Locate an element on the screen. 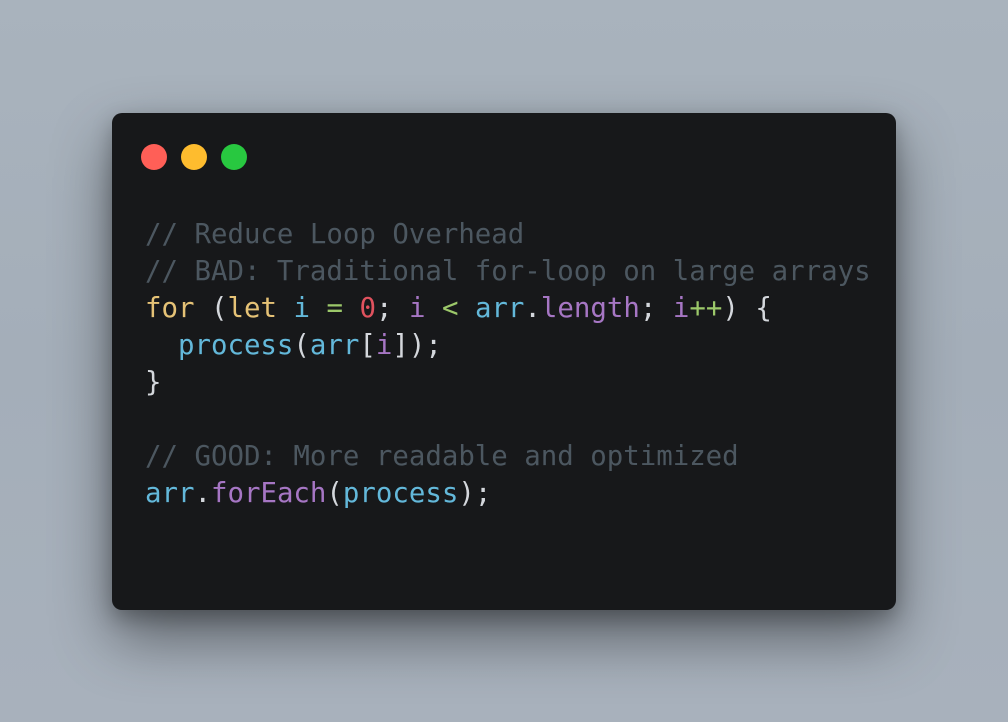  code-token-ident: i is located at coordinates (301, 308).